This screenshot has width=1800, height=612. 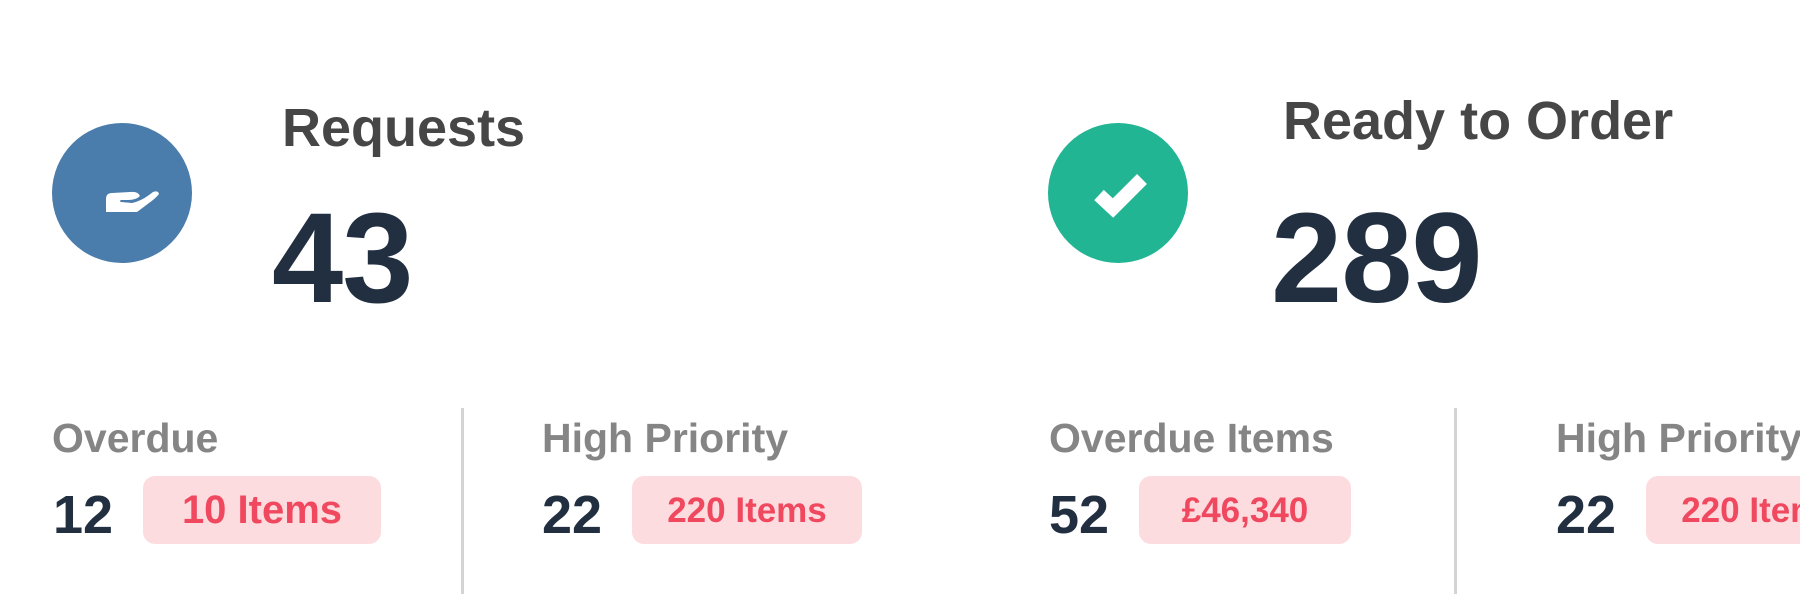 What do you see at coordinates (83, 515) in the screenshot?
I see `overdue-count: 12` at bounding box center [83, 515].